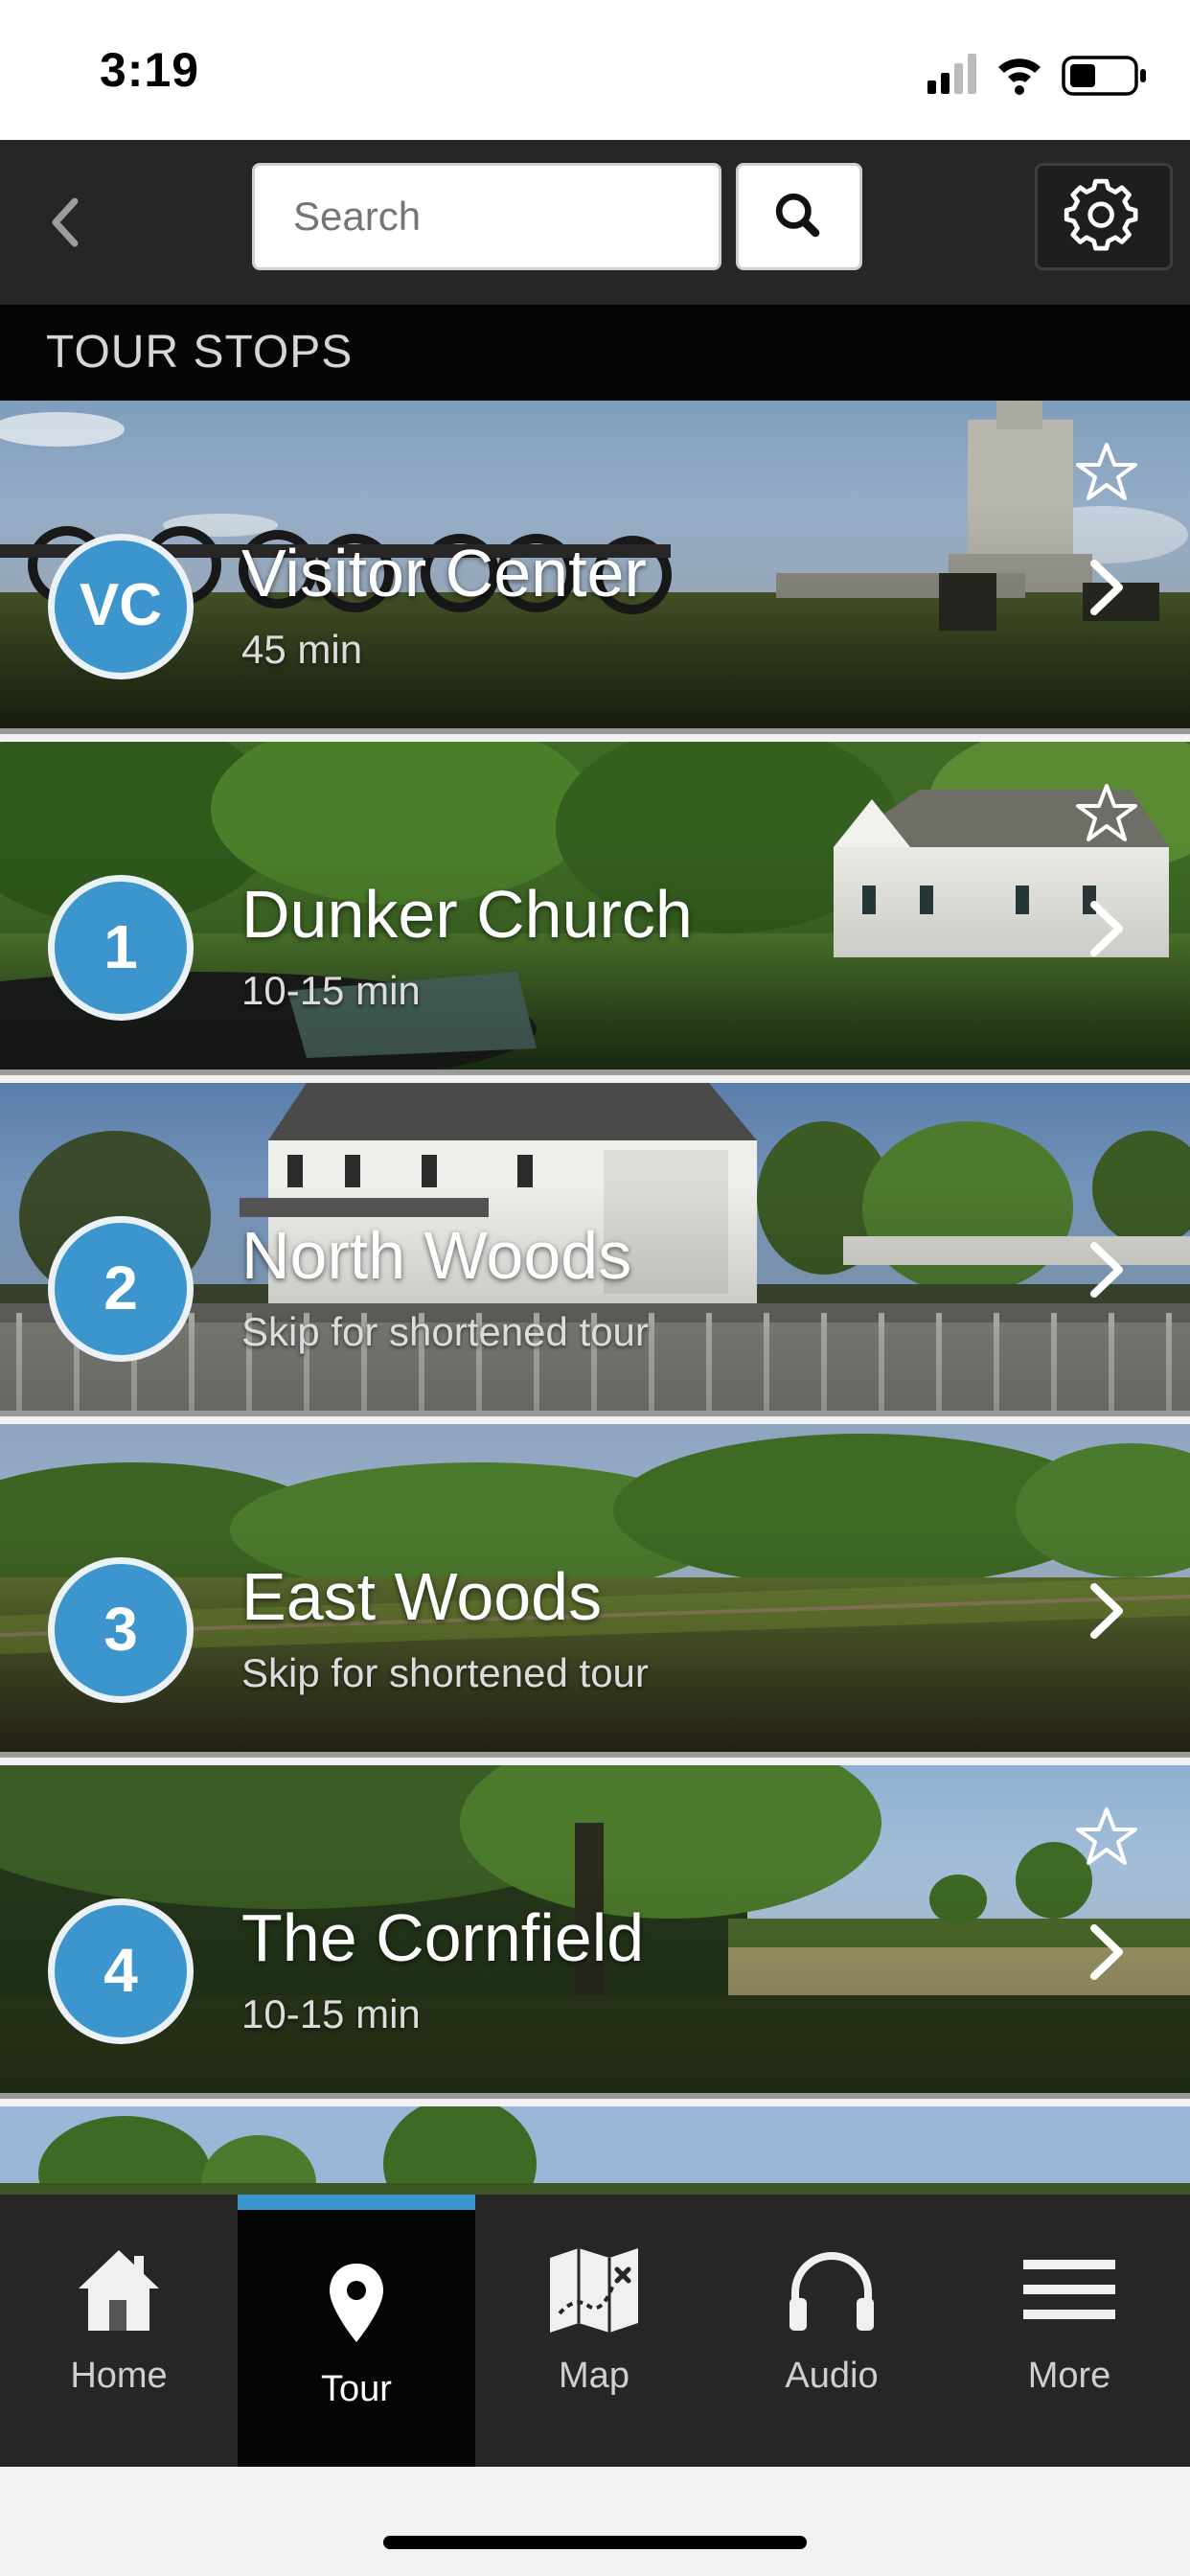 This screenshot has width=1190, height=2576. What do you see at coordinates (467, 914) in the screenshot?
I see `stop-title: Dunker Church` at bounding box center [467, 914].